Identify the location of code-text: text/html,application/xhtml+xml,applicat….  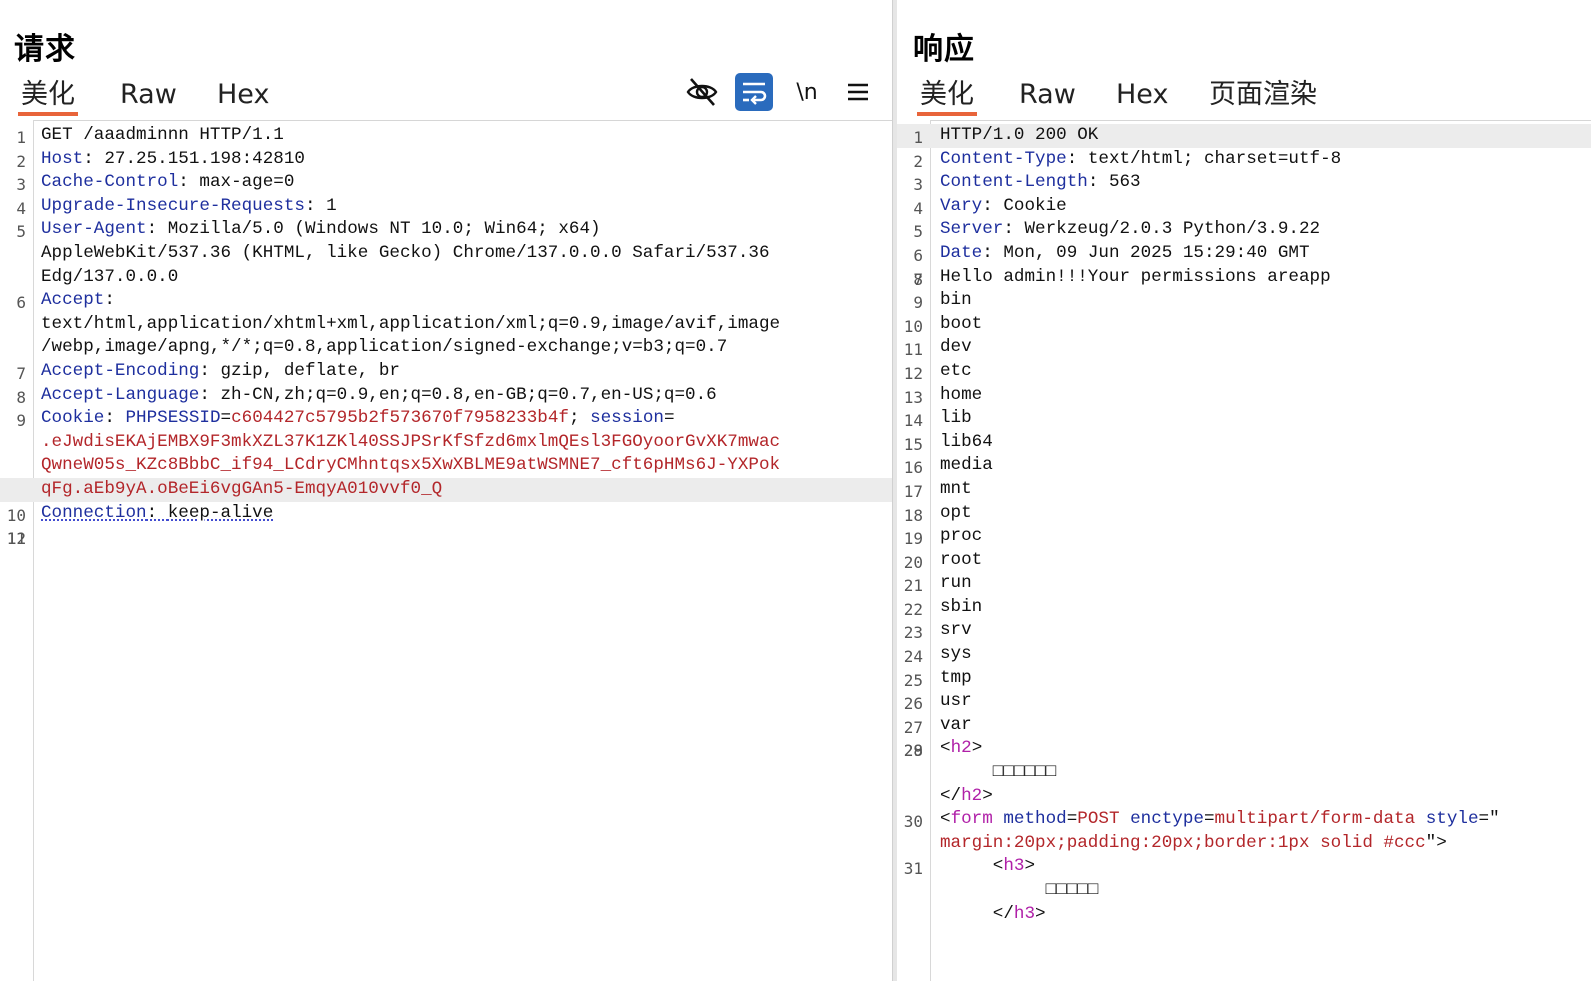
(466, 325).